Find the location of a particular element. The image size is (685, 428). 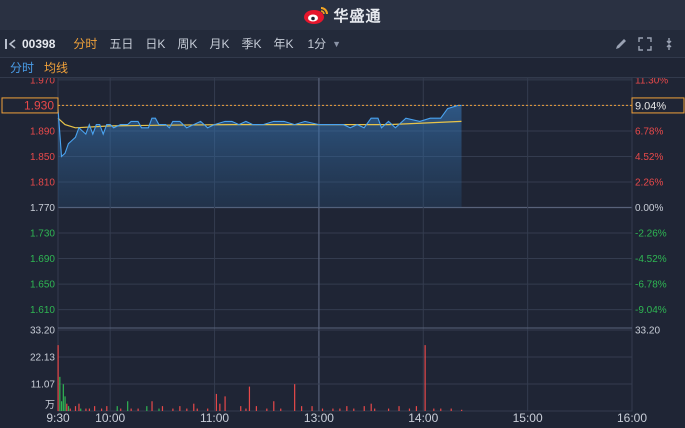

price-area is located at coordinates (260, 156).